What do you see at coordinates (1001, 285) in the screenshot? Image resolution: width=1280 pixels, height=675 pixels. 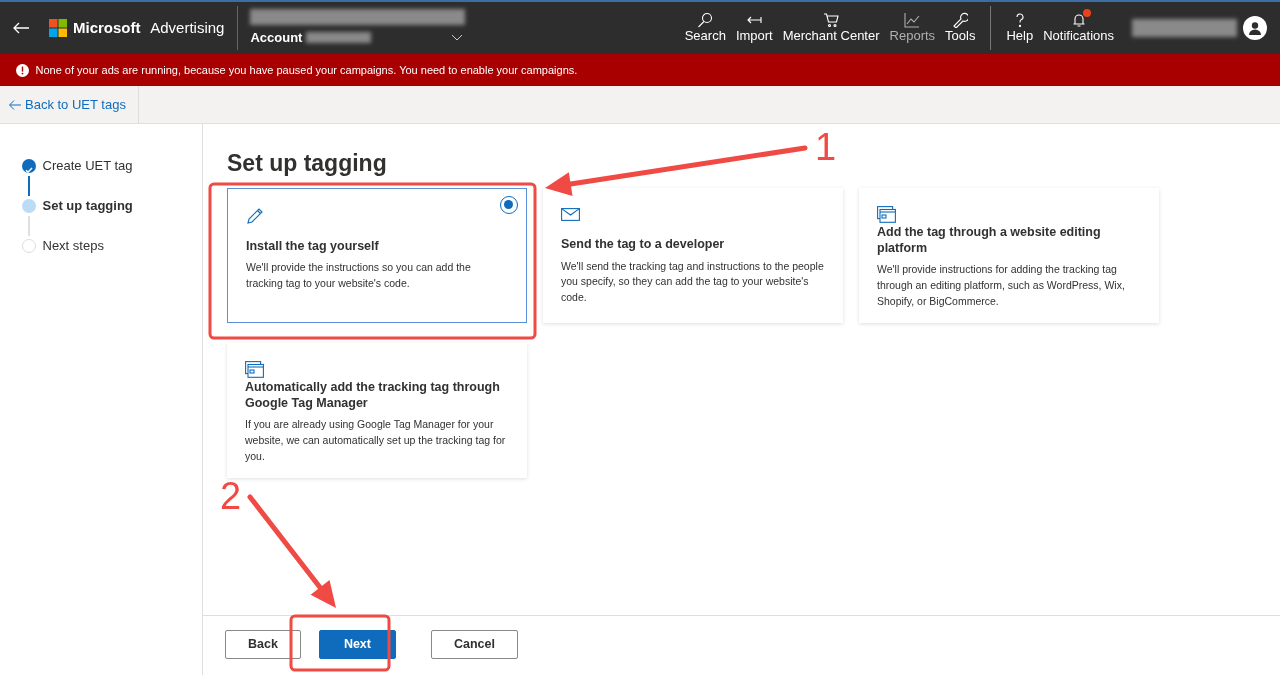 I see `option-description: We'll provide instructions for adding the tracking tag through an editing platform, such as WordPress, Wix, Shopify, or BigCommerce.` at bounding box center [1001, 285].